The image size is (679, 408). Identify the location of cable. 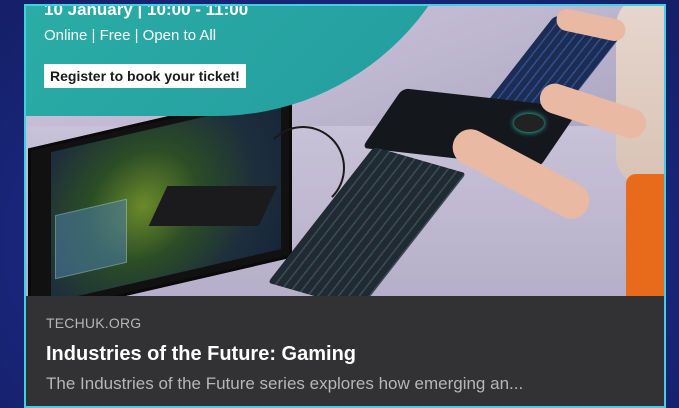
(303, 168).